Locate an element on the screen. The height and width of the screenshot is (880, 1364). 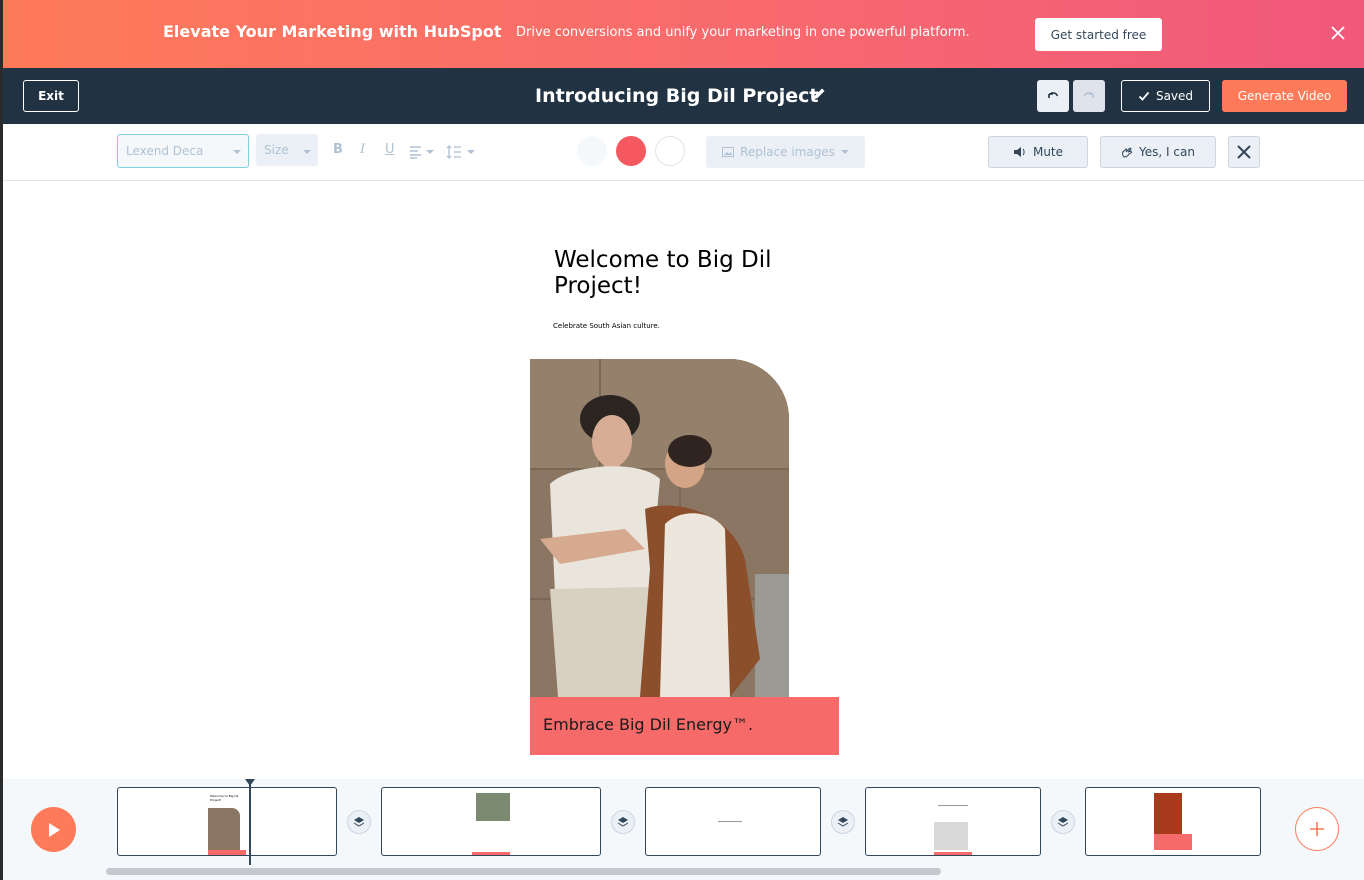
bold-button: B is located at coordinates (338, 149).